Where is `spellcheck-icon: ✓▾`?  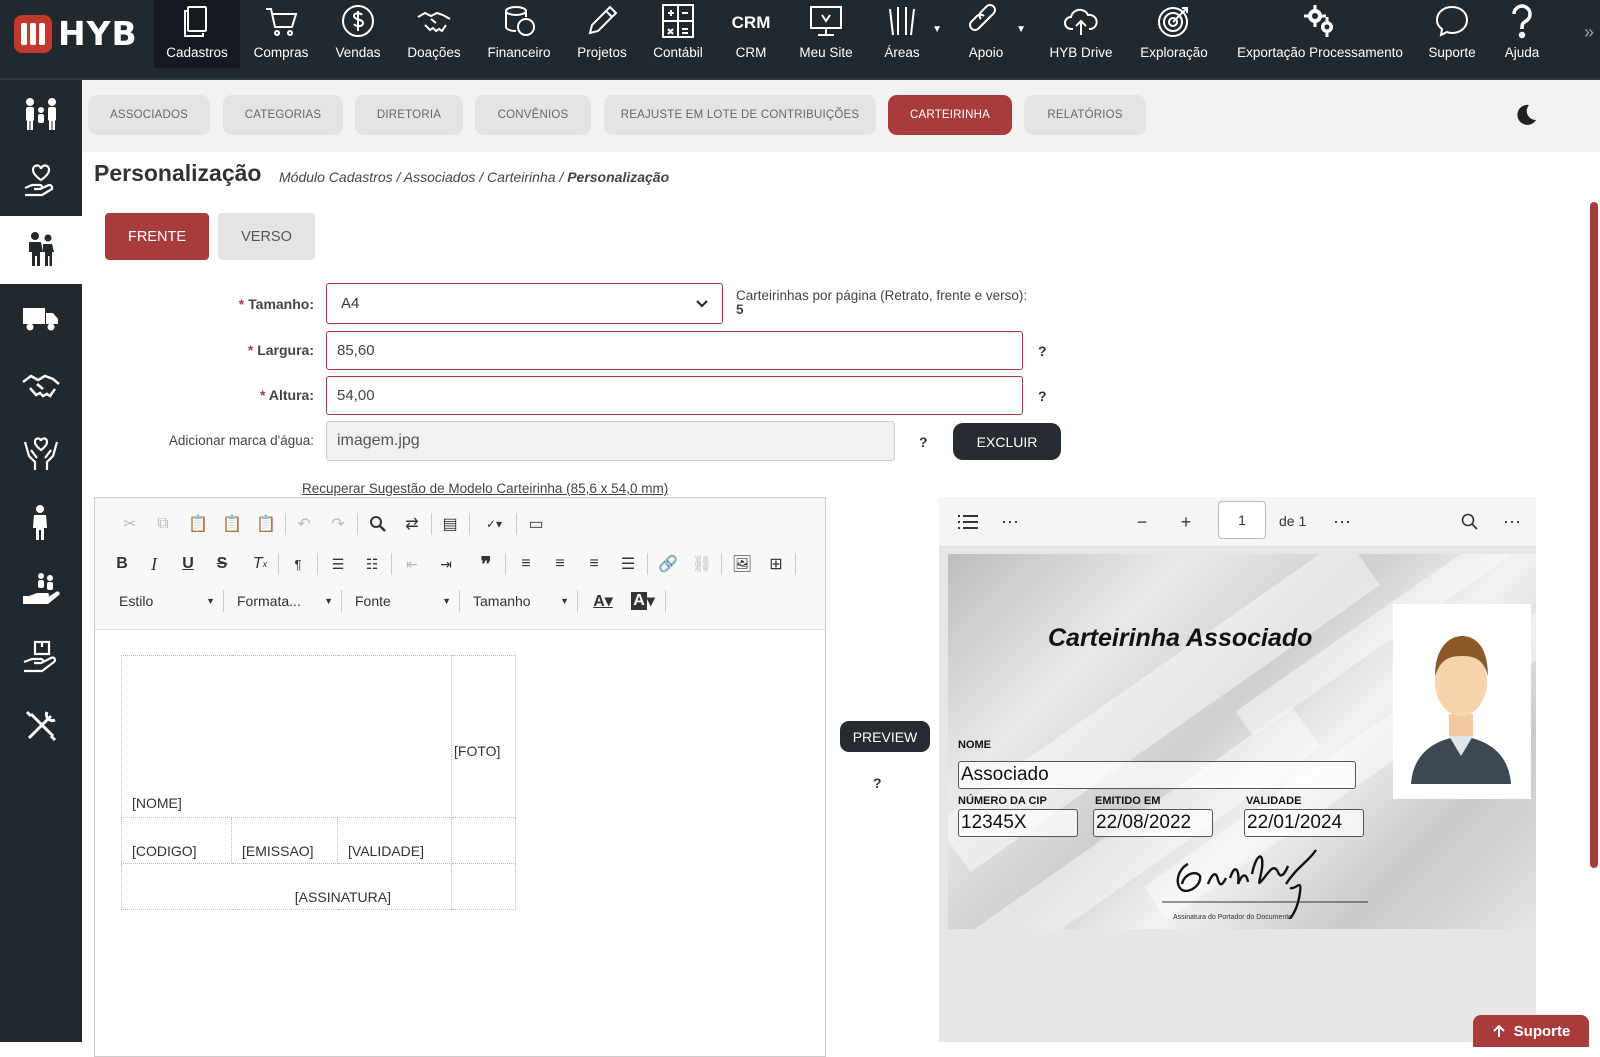 spellcheck-icon: ✓▾ is located at coordinates (494, 524).